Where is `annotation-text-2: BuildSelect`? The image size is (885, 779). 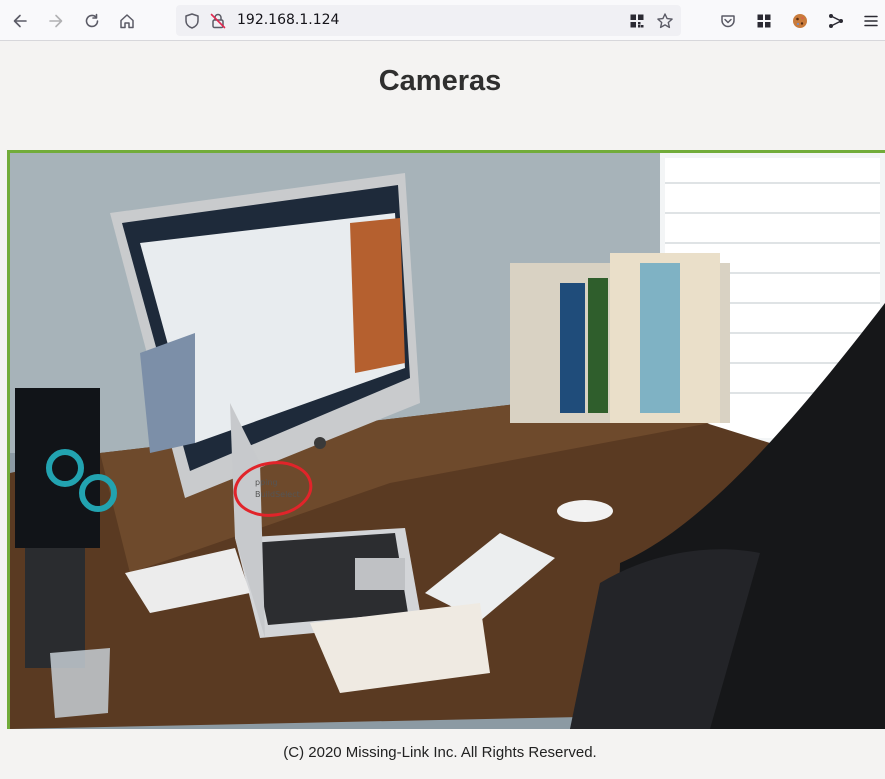 annotation-text-2: BuildSelect is located at coordinates (277, 494).